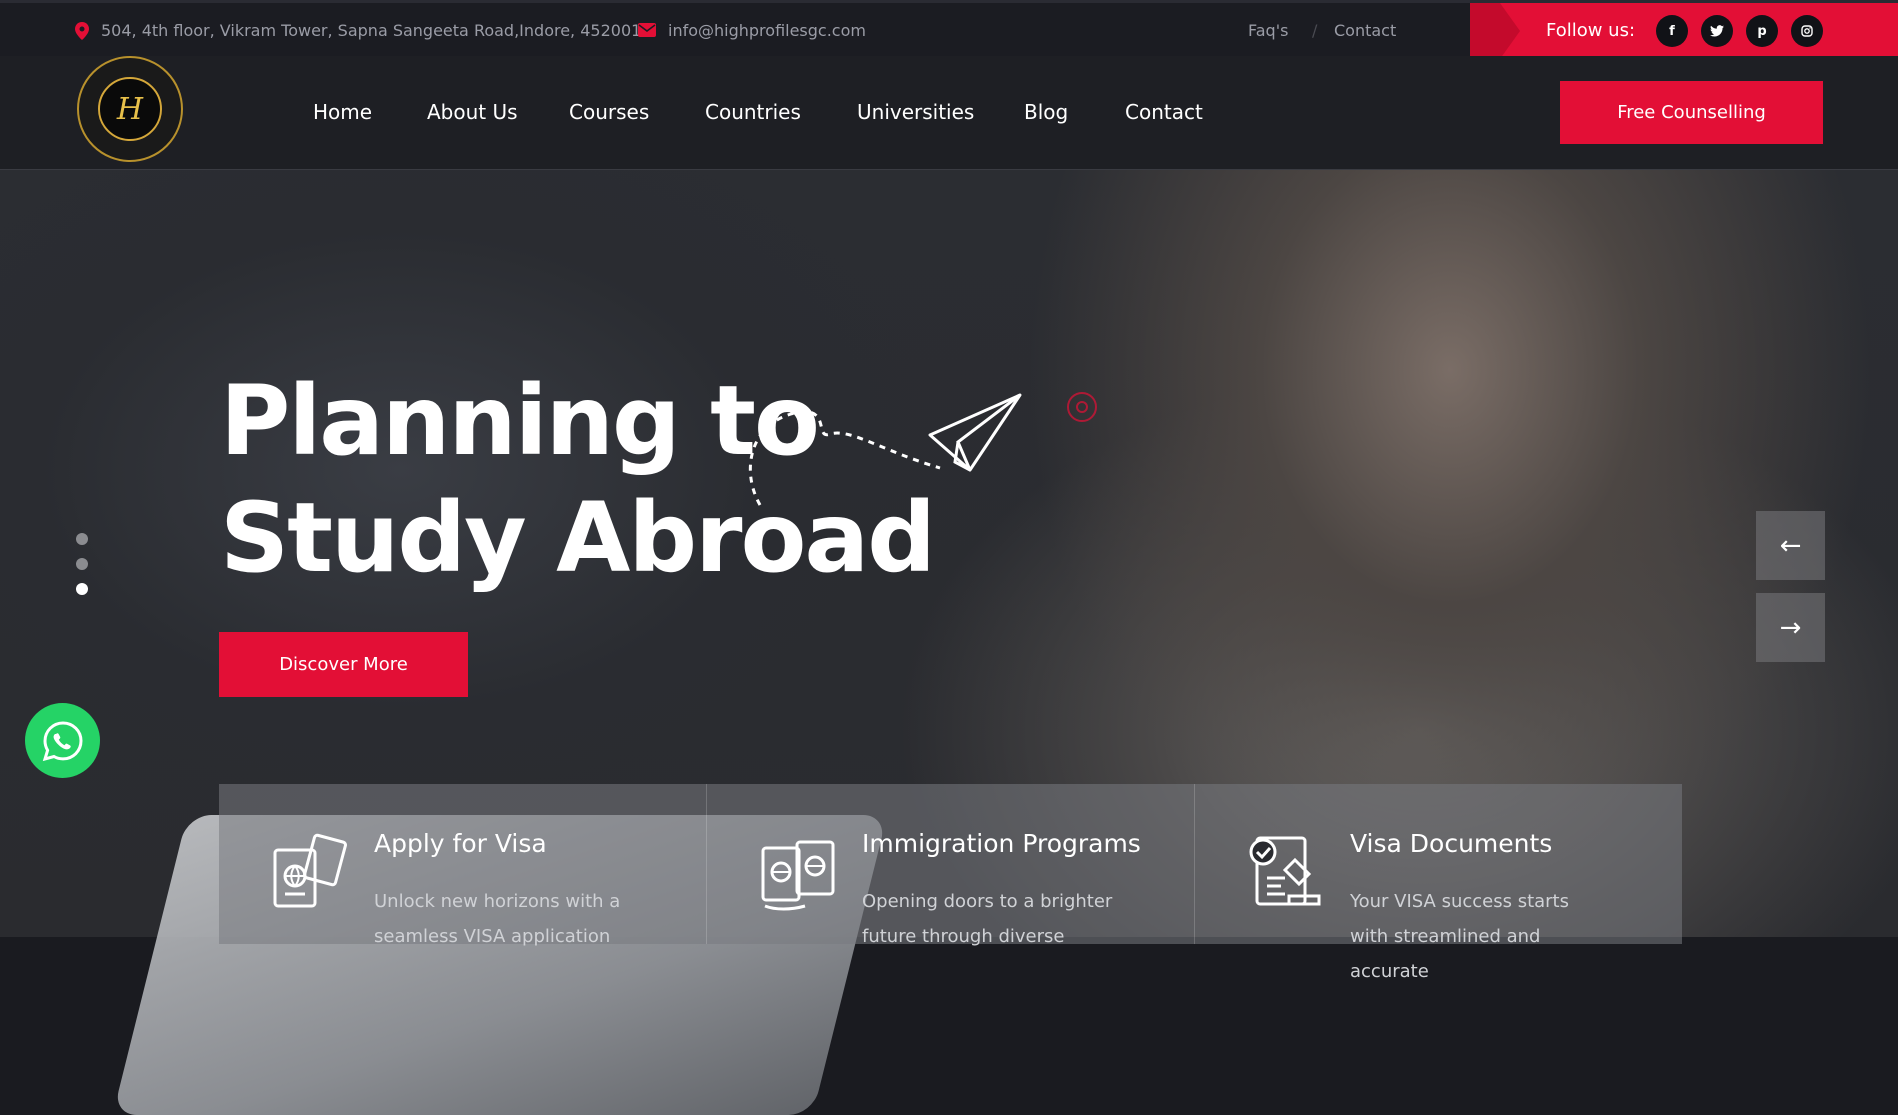 The image size is (1898, 1115). I want to click on logo: H, so click(130, 109).